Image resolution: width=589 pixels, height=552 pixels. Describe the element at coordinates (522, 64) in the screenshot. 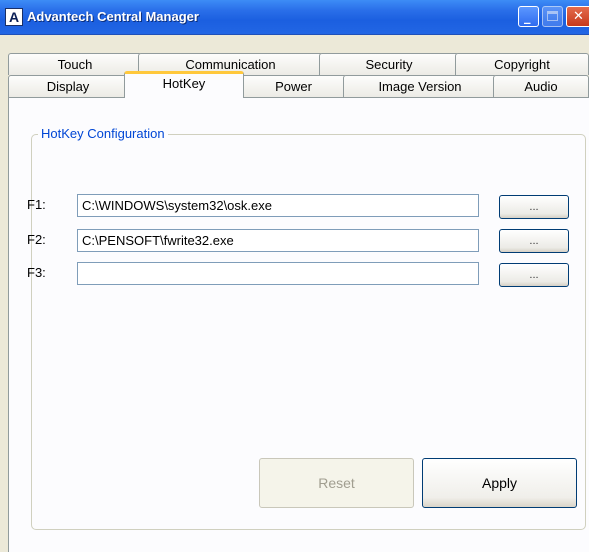

I see `tab-copyright: Copyright` at that location.